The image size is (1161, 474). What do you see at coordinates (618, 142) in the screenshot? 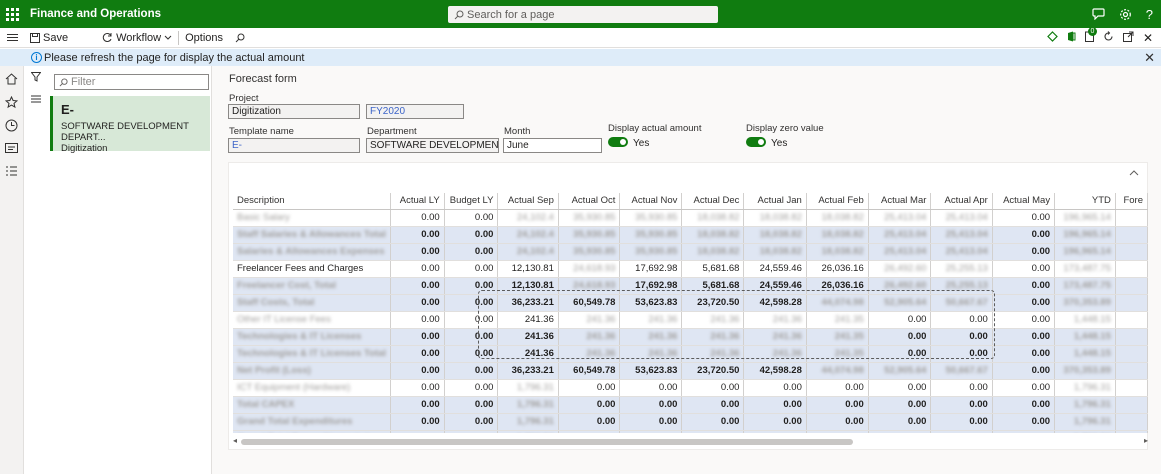
I see `display-actual-toggle` at bounding box center [618, 142].